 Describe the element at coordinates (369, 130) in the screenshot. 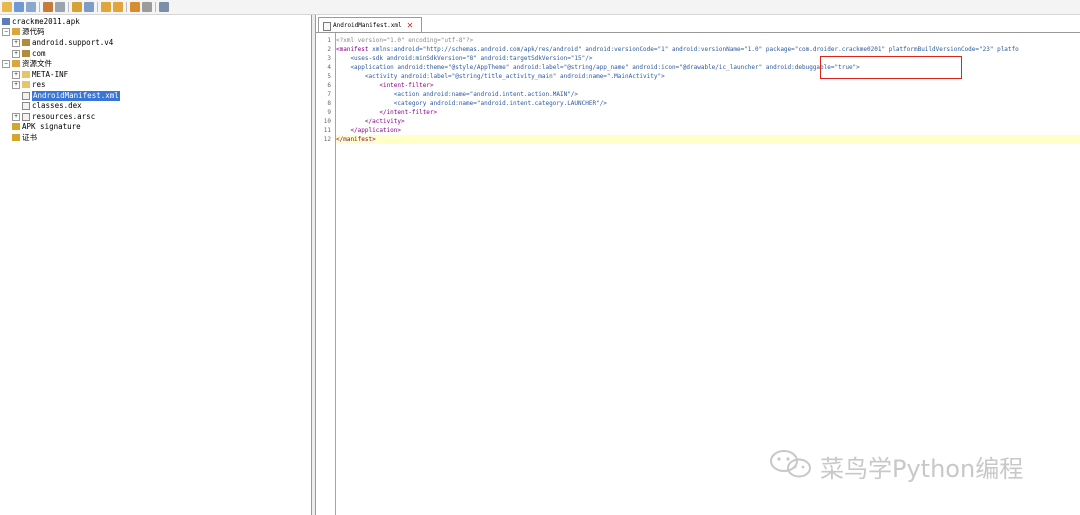

I see `code-line: </application>` at that location.